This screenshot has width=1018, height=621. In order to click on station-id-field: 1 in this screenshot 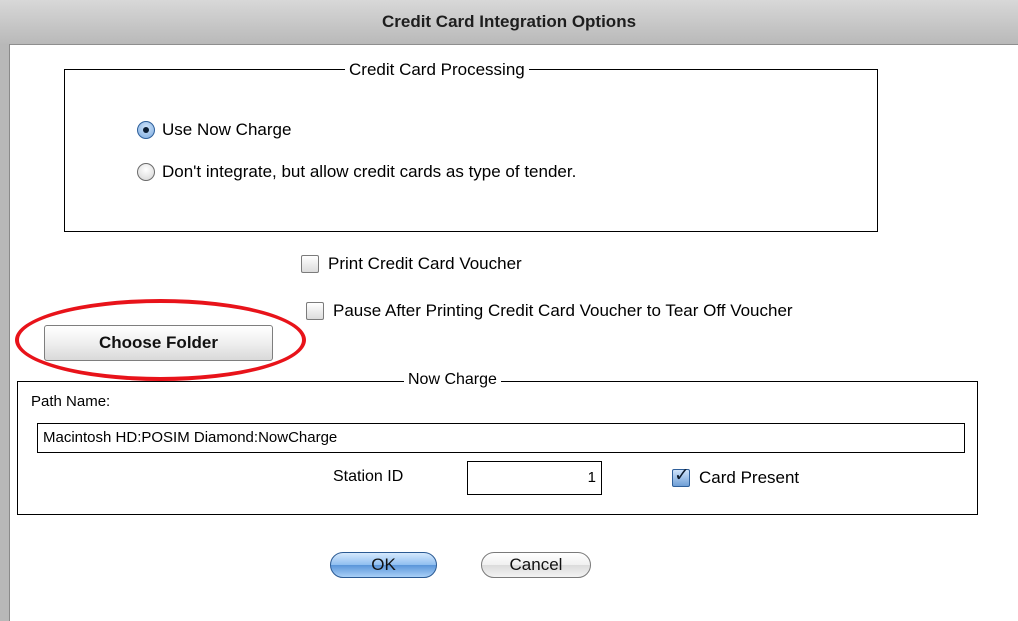, I will do `click(534, 478)`.